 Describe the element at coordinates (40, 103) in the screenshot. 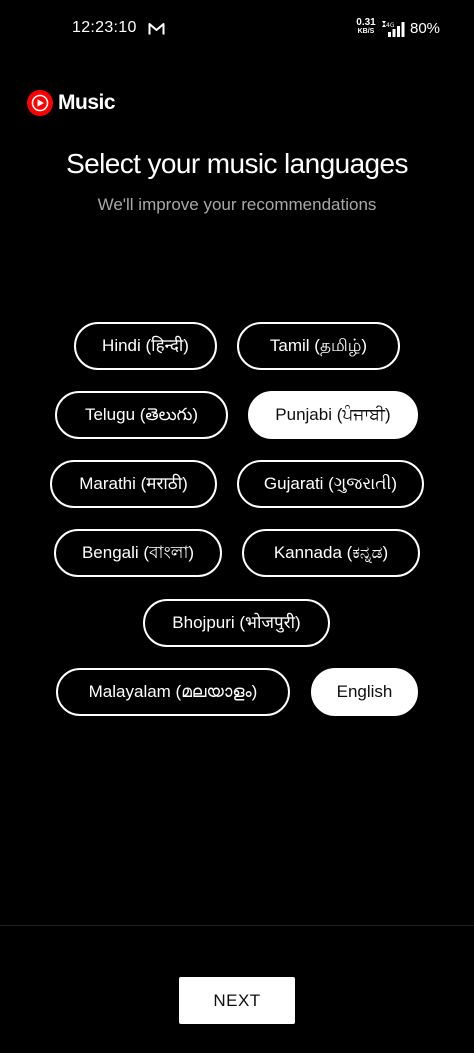

I see `youtube-music-icon` at that location.